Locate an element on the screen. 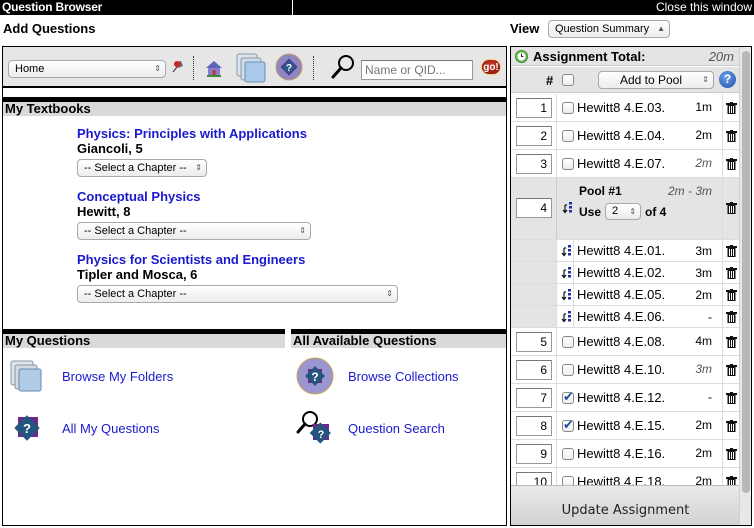 The width and height of the screenshot is (754, 528). select-all-checkbox is located at coordinates (568, 80).